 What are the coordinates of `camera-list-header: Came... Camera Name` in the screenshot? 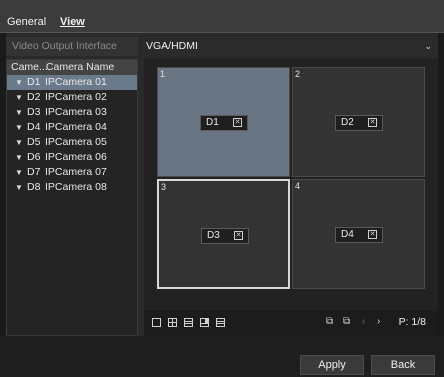 It's located at (72, 67).